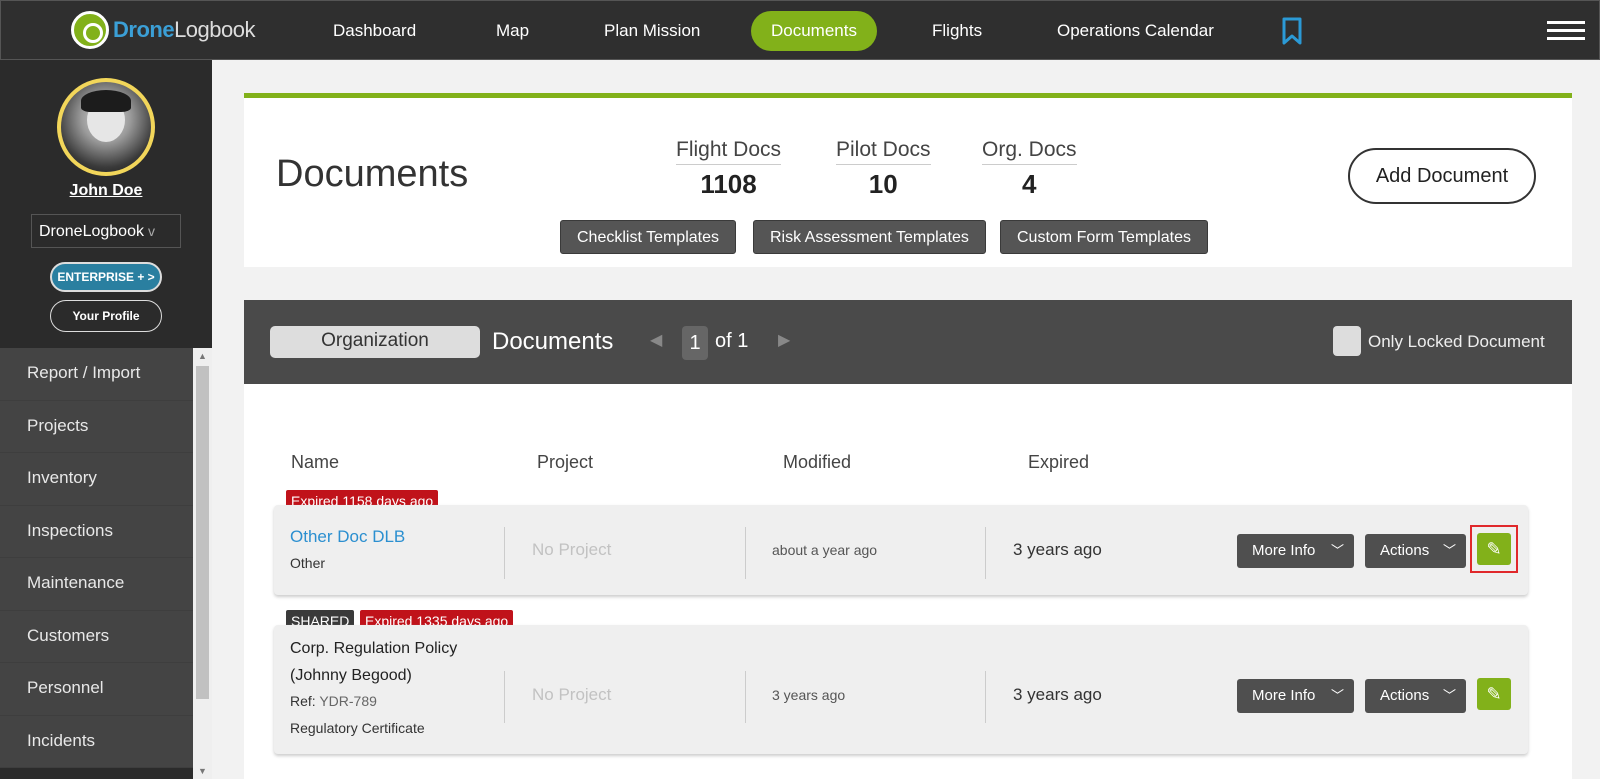 This screenshot has height=779, width=1600. I want to click on document-name-owner: (Johnny Begood), so click(351, 675).